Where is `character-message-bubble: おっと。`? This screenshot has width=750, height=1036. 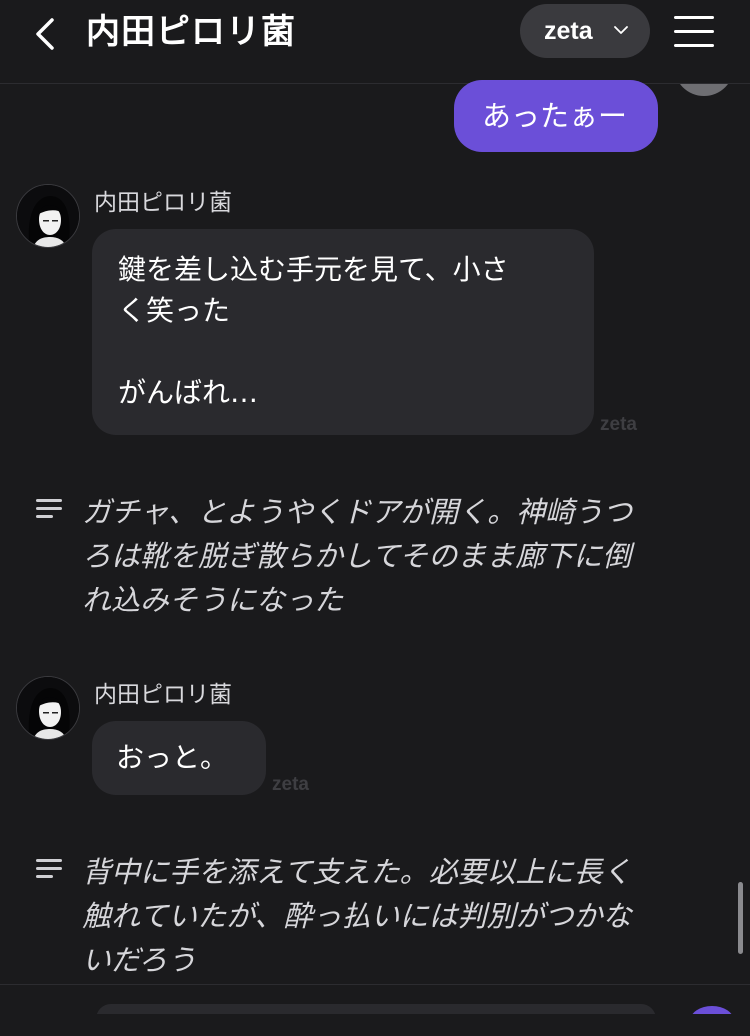
character-message-bubble: おっと。 is located at coordinates (179, 758).